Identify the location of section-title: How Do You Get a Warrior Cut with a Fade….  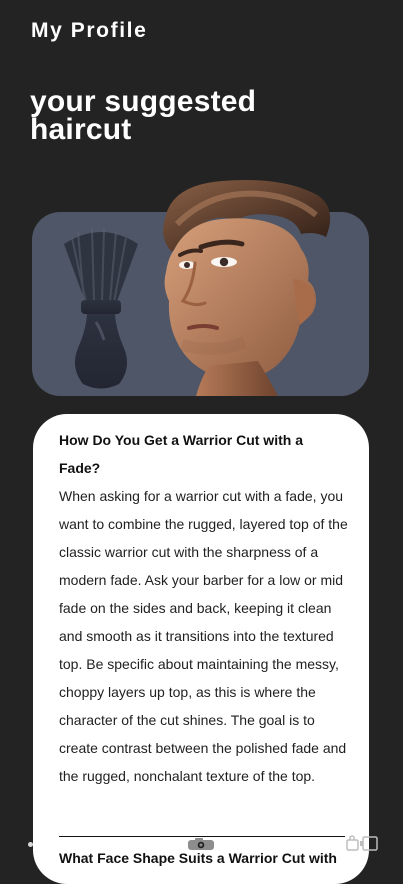
(181, 454).